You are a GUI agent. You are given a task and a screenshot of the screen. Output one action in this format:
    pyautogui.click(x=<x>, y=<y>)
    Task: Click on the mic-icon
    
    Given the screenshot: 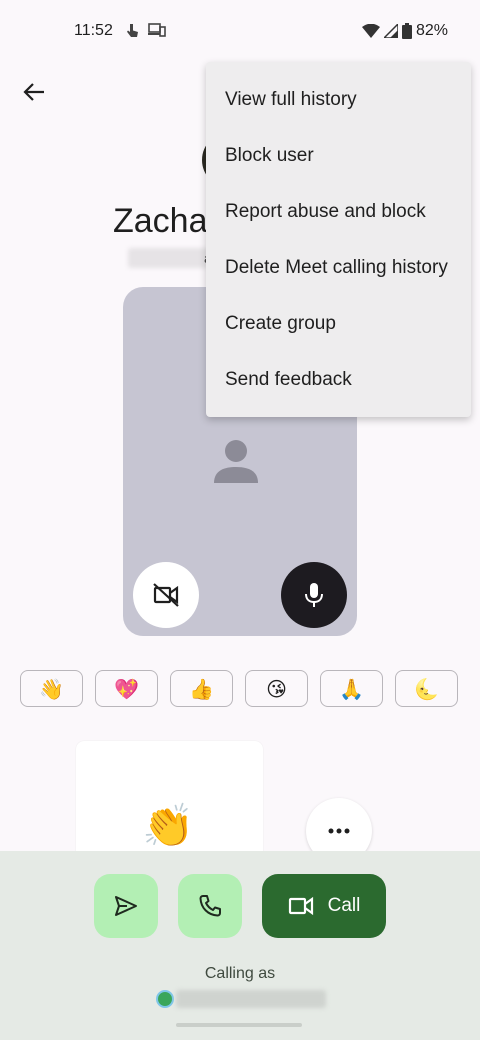 What is the action you would take?
    pyautogui.click(x=314, y=595)
    